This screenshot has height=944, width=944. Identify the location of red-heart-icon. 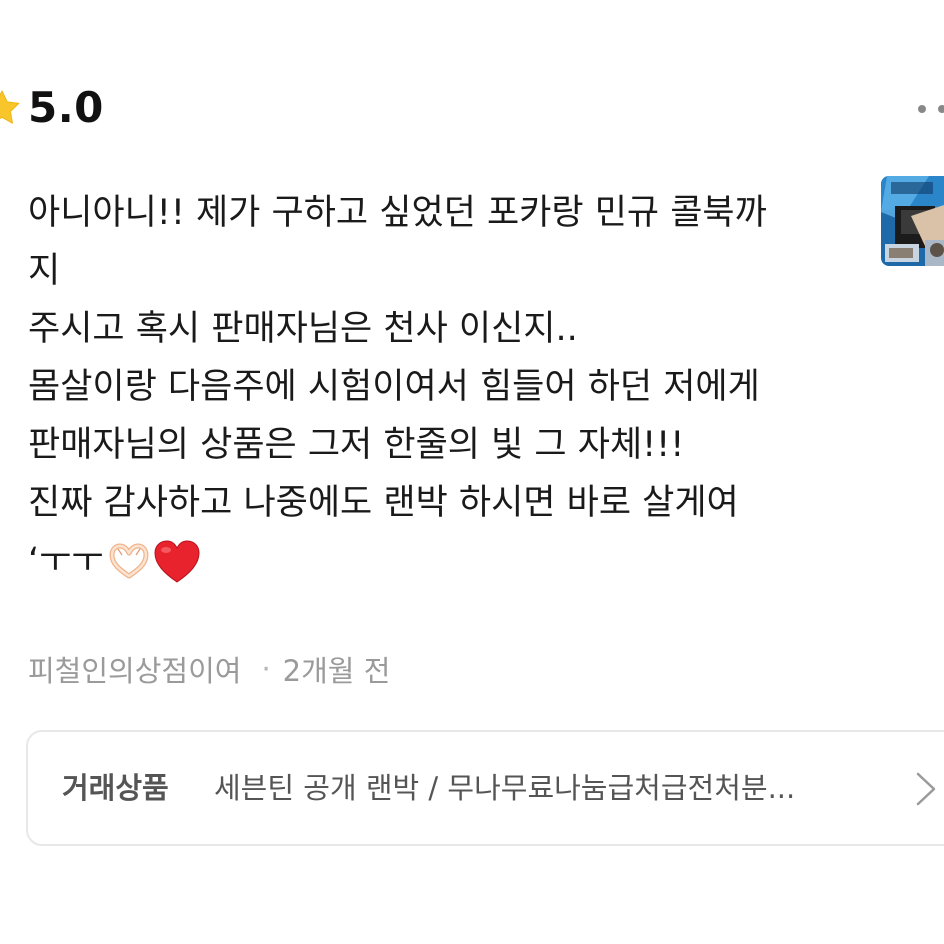
(177, 561).